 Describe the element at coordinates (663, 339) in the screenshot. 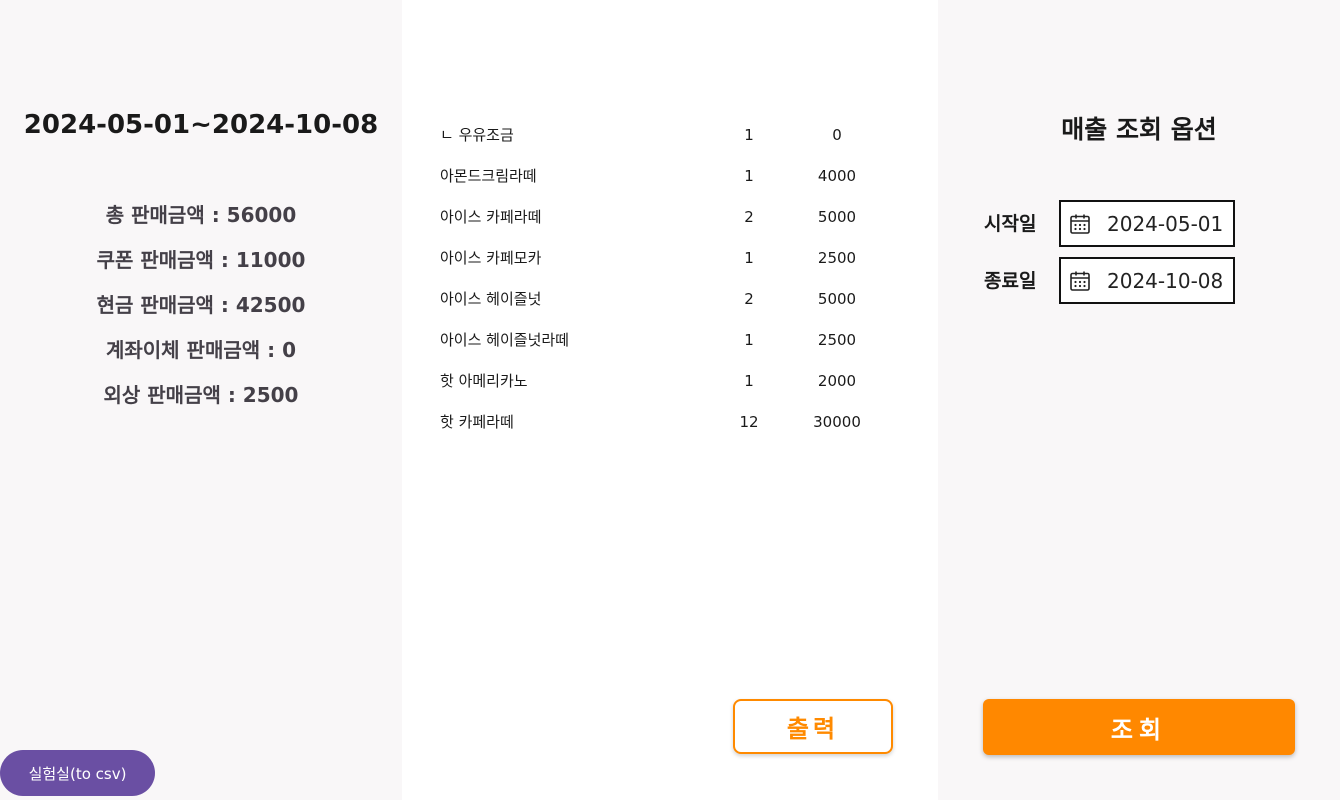

I see `table-row: 아이스 헤이즐넛라떼 1 2500` at that location.